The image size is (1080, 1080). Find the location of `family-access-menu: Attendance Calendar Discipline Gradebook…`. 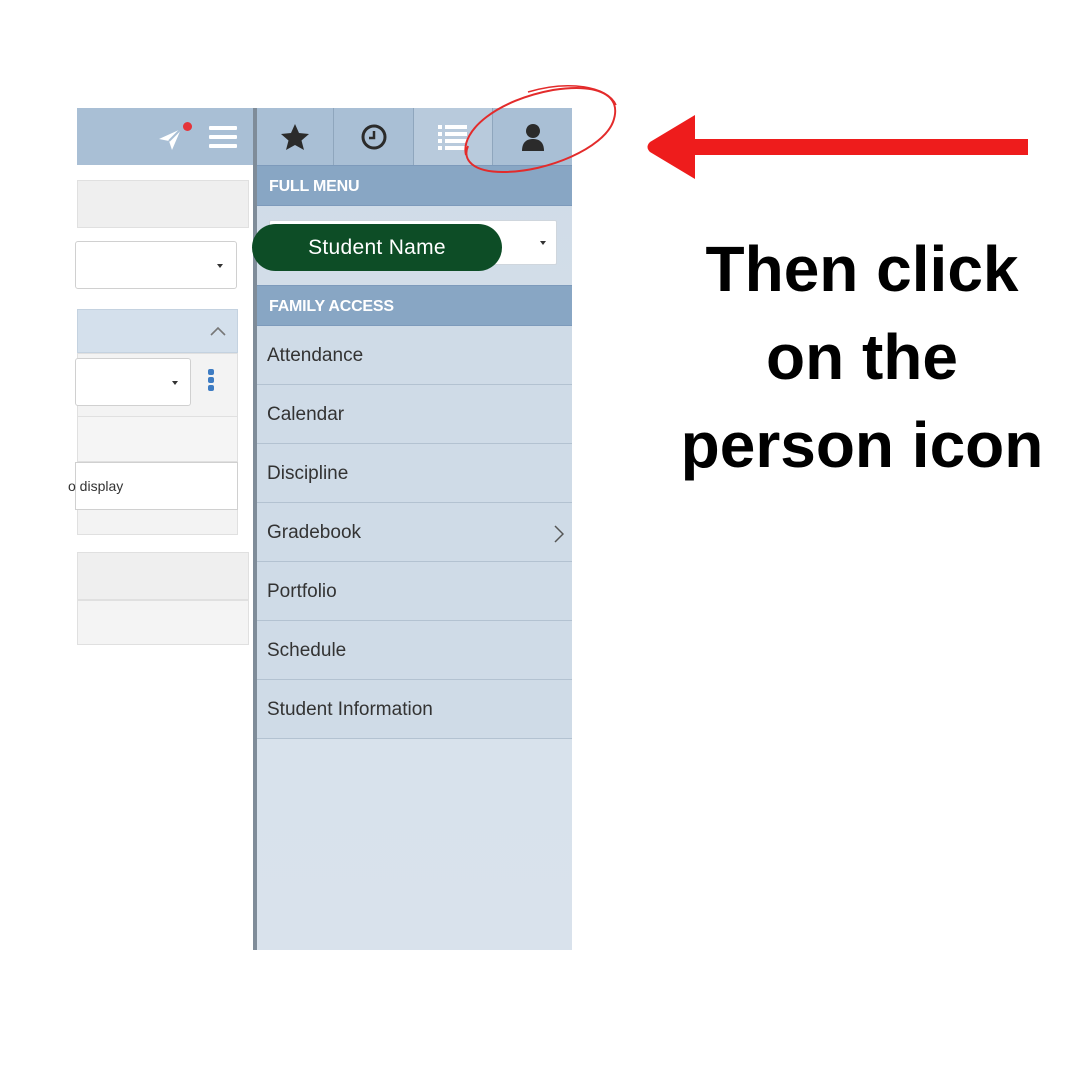

family-access-menu: Attendance Calendar Discipline Gradebook… is located at coordinates (414, 532).